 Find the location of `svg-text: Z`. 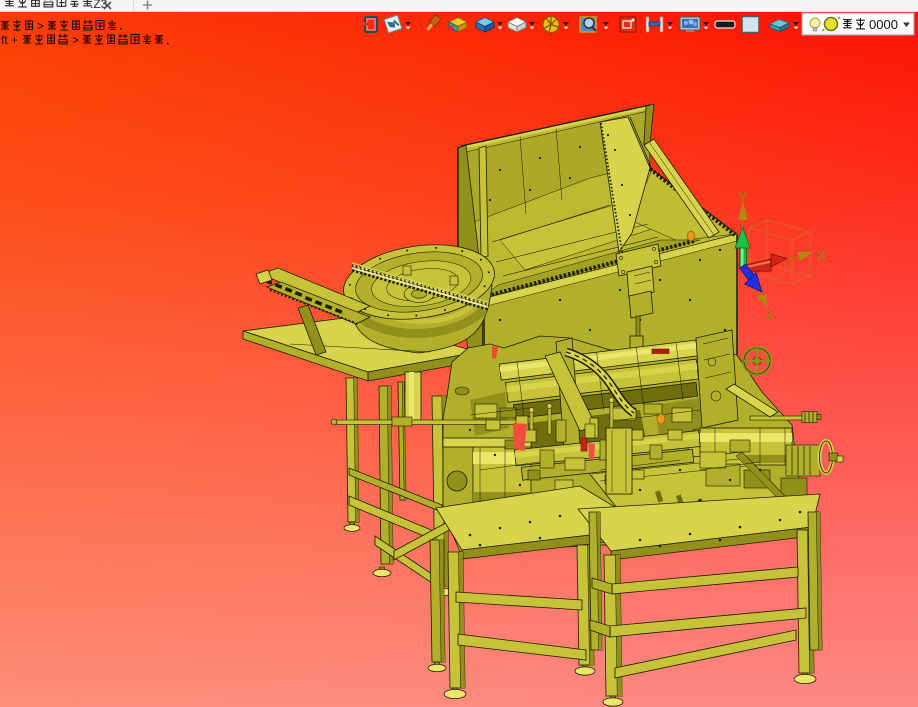

svg-text: Z is located at coordinates (770, 315).